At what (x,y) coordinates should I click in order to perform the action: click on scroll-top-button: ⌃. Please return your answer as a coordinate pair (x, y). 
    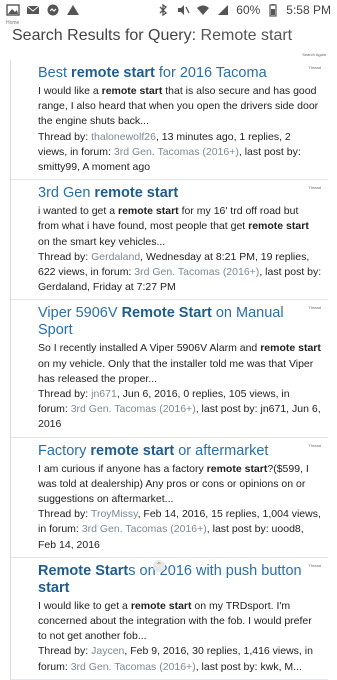
    Looking at the image, I should click on (159, 566).